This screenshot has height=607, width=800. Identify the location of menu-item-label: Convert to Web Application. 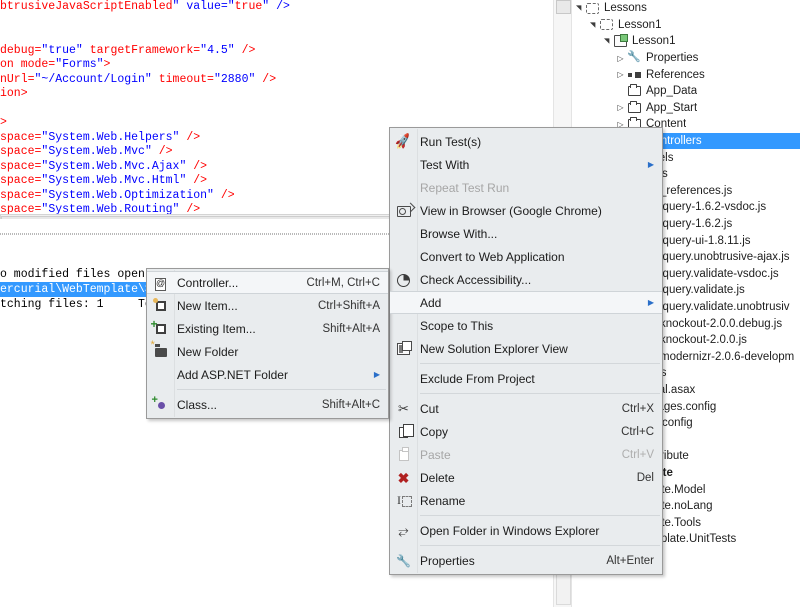
(492, 256).